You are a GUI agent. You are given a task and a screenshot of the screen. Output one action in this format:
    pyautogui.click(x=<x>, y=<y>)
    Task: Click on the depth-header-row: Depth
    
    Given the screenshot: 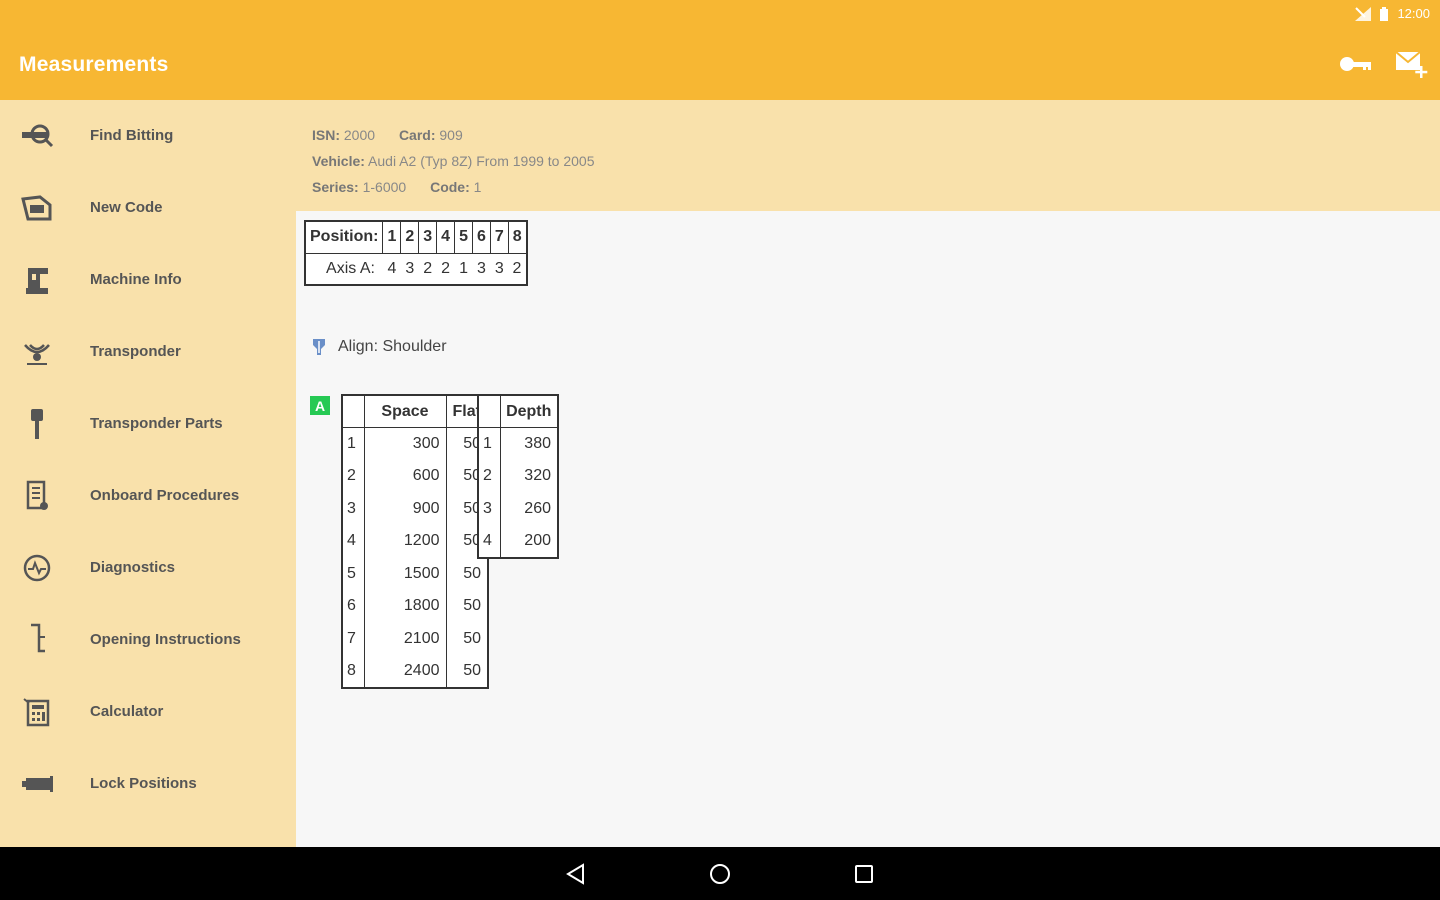 What is the action you would take?
    pyautogui.click(x=518, y=411)
    